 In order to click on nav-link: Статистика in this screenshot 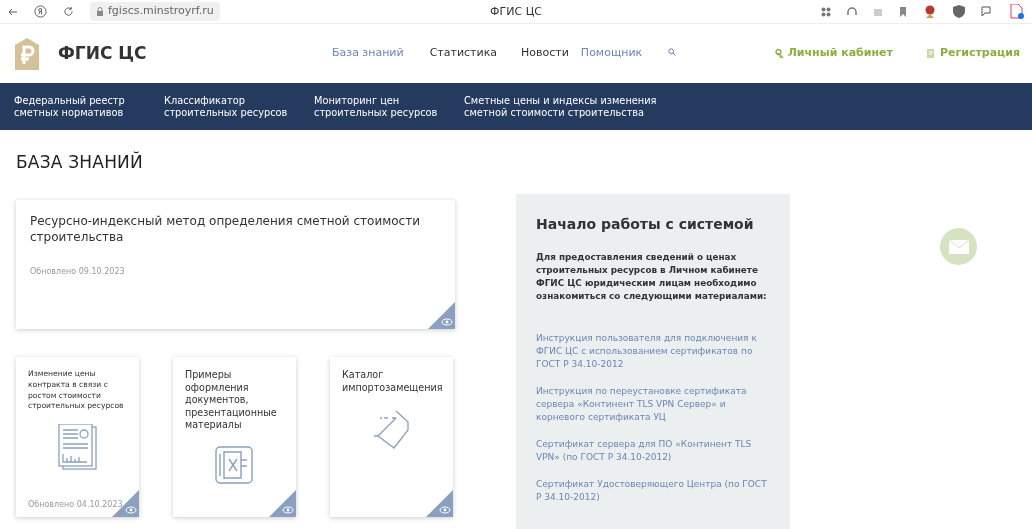, I will do `click(463, 53)`.